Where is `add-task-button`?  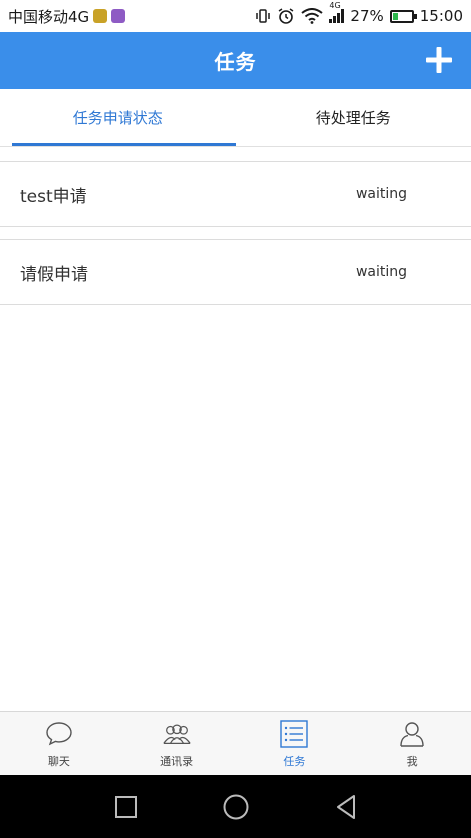 add-task-button is located at coordinates (439, 60).